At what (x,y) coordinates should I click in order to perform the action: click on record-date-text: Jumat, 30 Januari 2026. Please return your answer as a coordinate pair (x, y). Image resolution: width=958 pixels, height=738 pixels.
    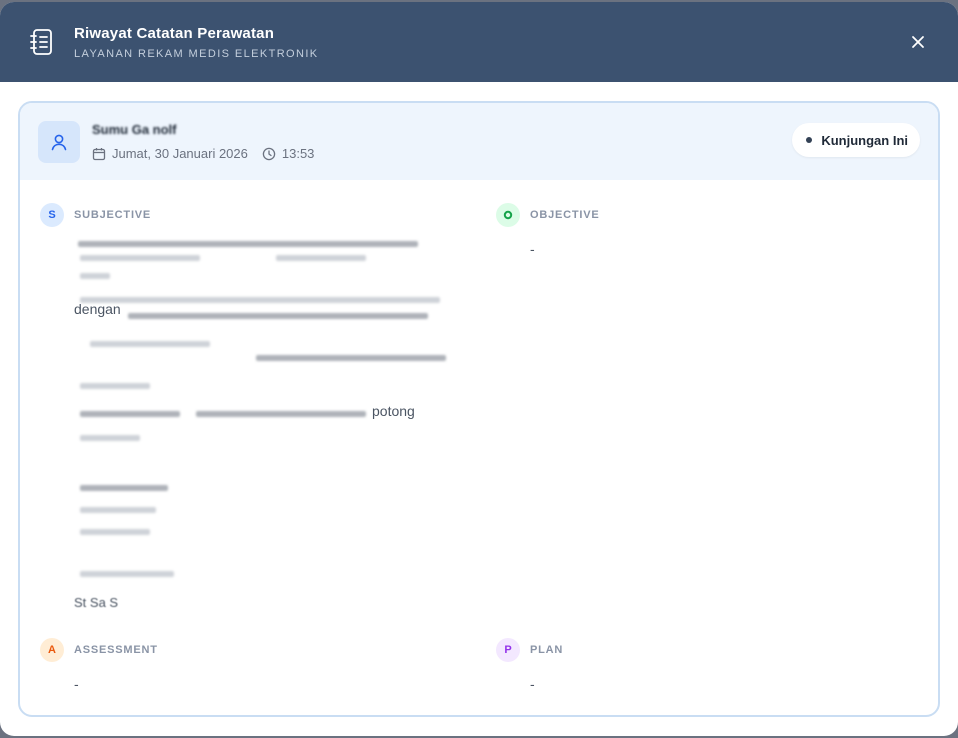
    Looking at the image, I should click on (180, 153).